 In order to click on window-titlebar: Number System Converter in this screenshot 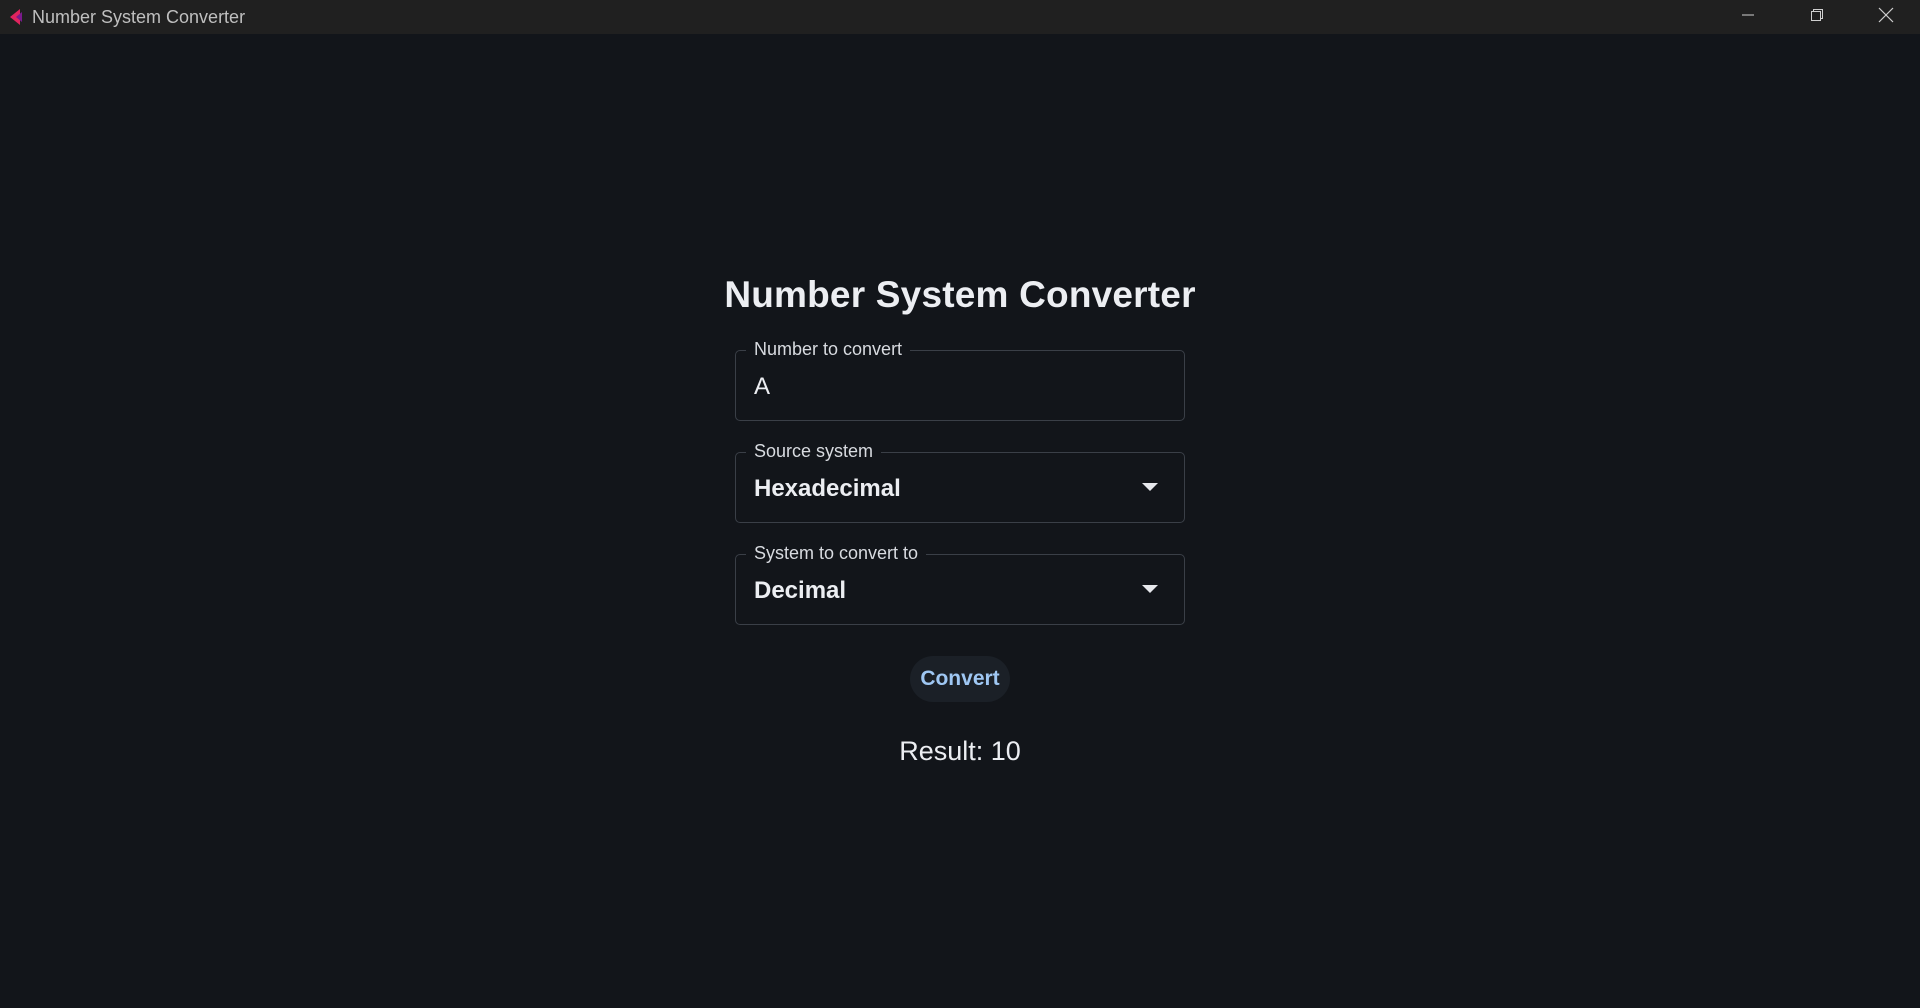, I will do `click(960, 17)`.